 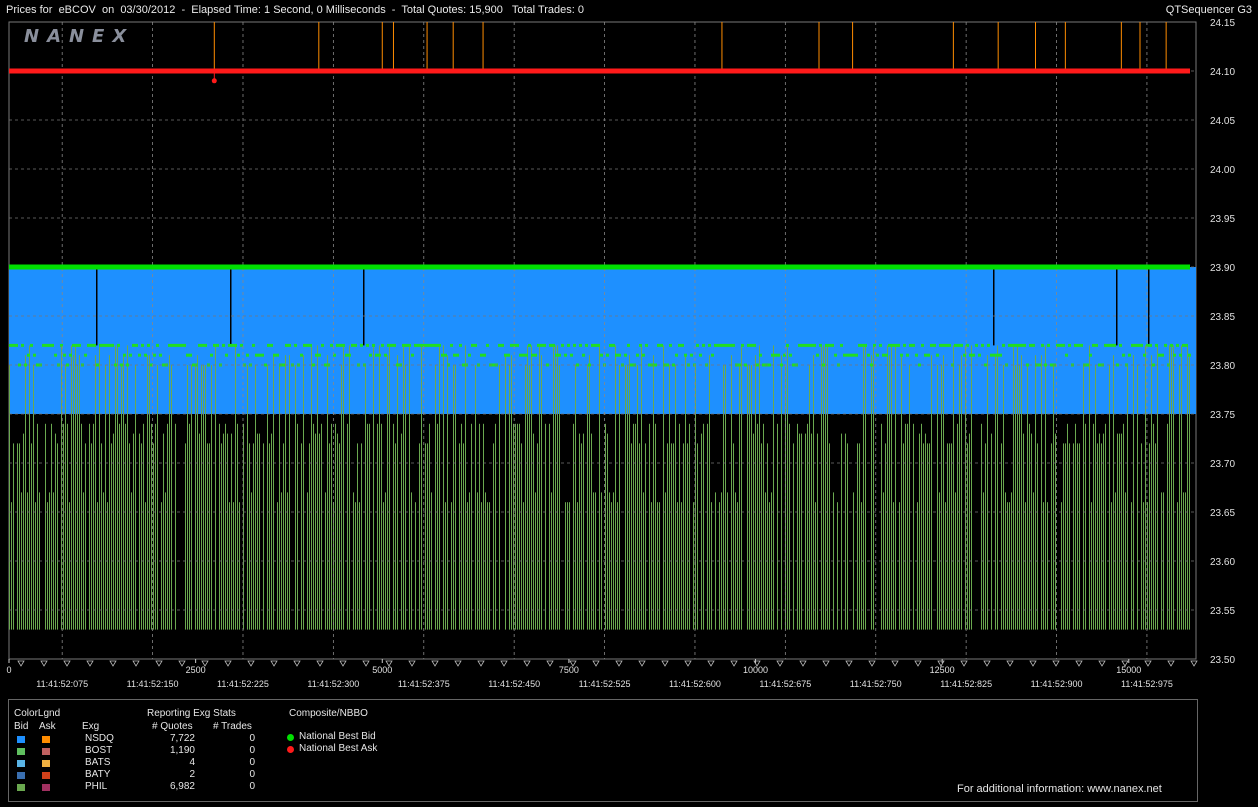 What do you see at coordinates (966, 684) in the screenshot?
I see `x-time-label: 11:41:52:825` at bounding box center [966, 684].